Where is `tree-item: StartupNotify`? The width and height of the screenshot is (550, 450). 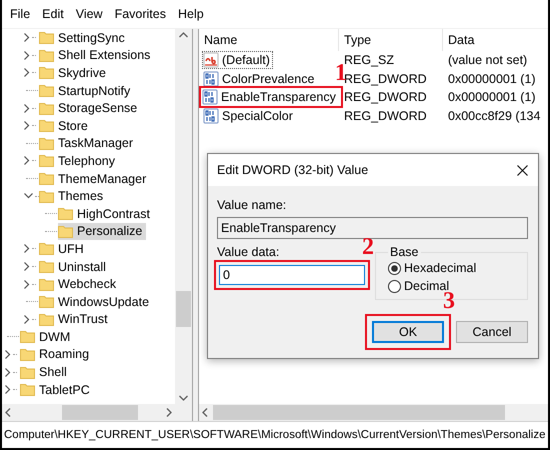 tree-item: StartupNotify is located at coordinates (86, 91).